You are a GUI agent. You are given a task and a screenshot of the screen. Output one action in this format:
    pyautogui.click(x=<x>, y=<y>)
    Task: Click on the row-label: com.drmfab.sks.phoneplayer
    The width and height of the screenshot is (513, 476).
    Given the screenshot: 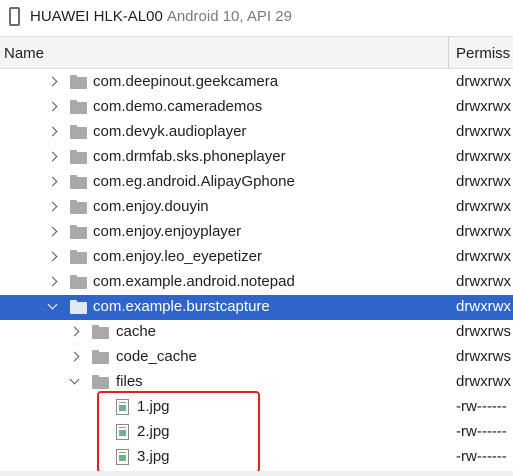 What is the action you would take?
    pyautogui.click(x=189, y=156)
    